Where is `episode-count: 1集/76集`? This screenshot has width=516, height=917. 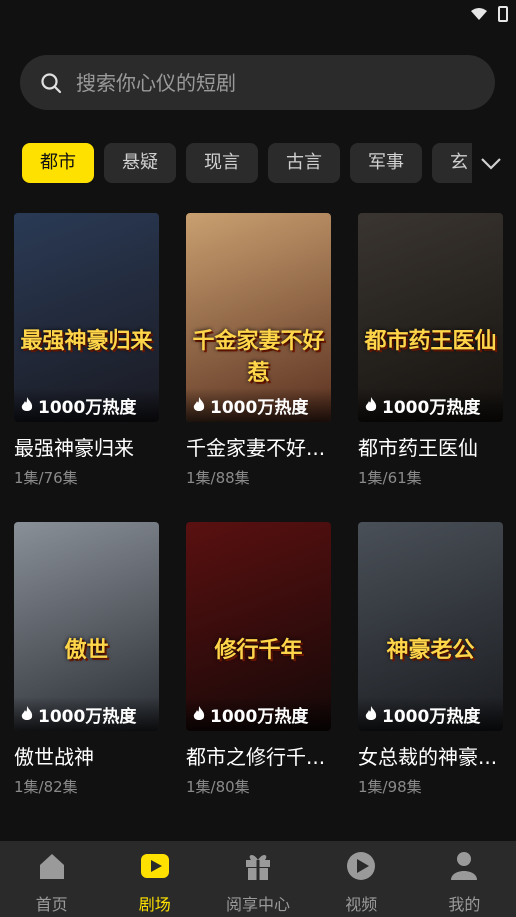
episode-count: 1集/76集 is located at coordinates (46, 478).